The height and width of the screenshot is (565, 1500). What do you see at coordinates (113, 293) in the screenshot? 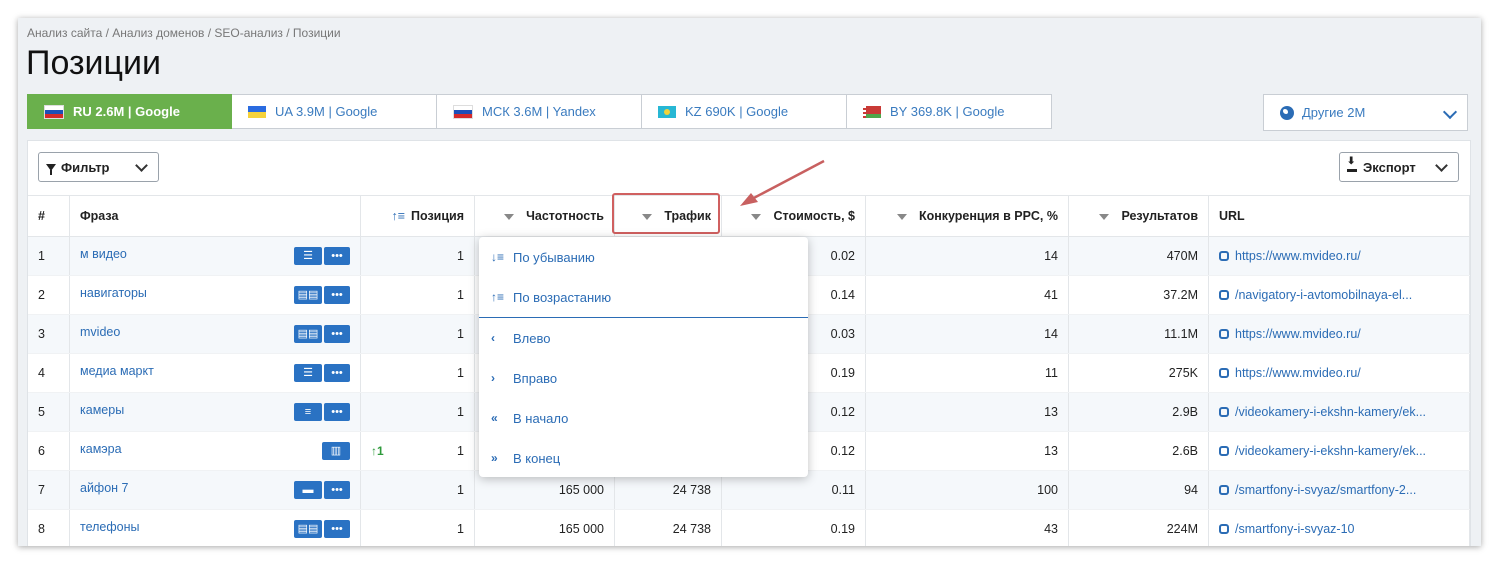
I see `phrase-link: навигаторы` at bounding box center [113, 293].